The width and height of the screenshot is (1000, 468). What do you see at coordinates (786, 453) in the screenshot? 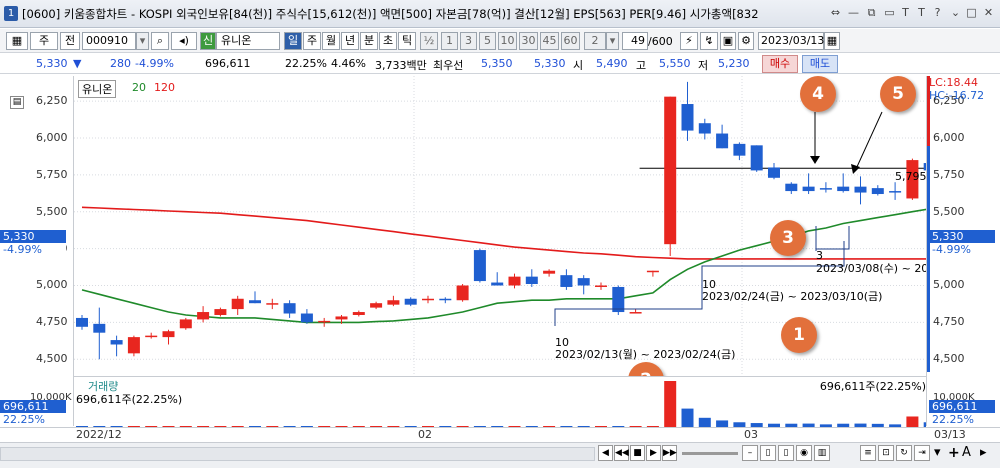
I see `compare-view-icon: ▯` at bounding box center [786, 453].